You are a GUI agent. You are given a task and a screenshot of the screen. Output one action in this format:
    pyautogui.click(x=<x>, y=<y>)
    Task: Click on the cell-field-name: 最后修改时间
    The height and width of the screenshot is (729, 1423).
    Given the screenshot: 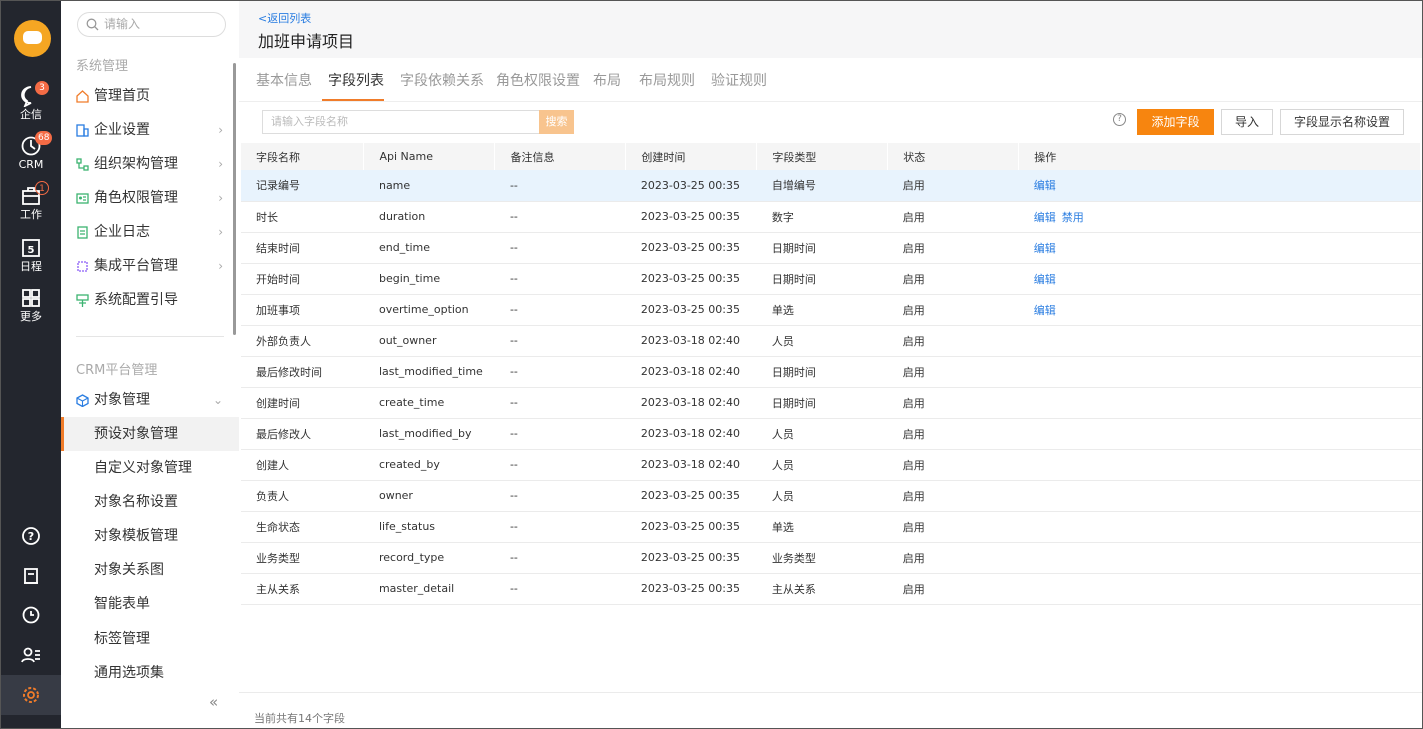 What is the action you would take?
    pyautogui.click(x=302, y=372)
    